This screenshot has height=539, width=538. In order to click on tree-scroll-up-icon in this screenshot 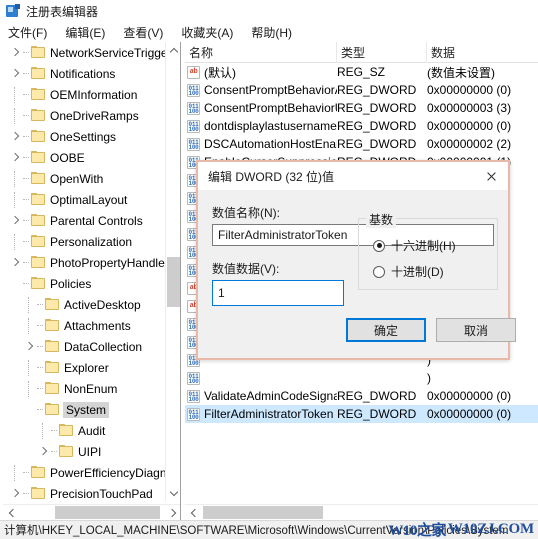, I will do `click(173, 50)`.